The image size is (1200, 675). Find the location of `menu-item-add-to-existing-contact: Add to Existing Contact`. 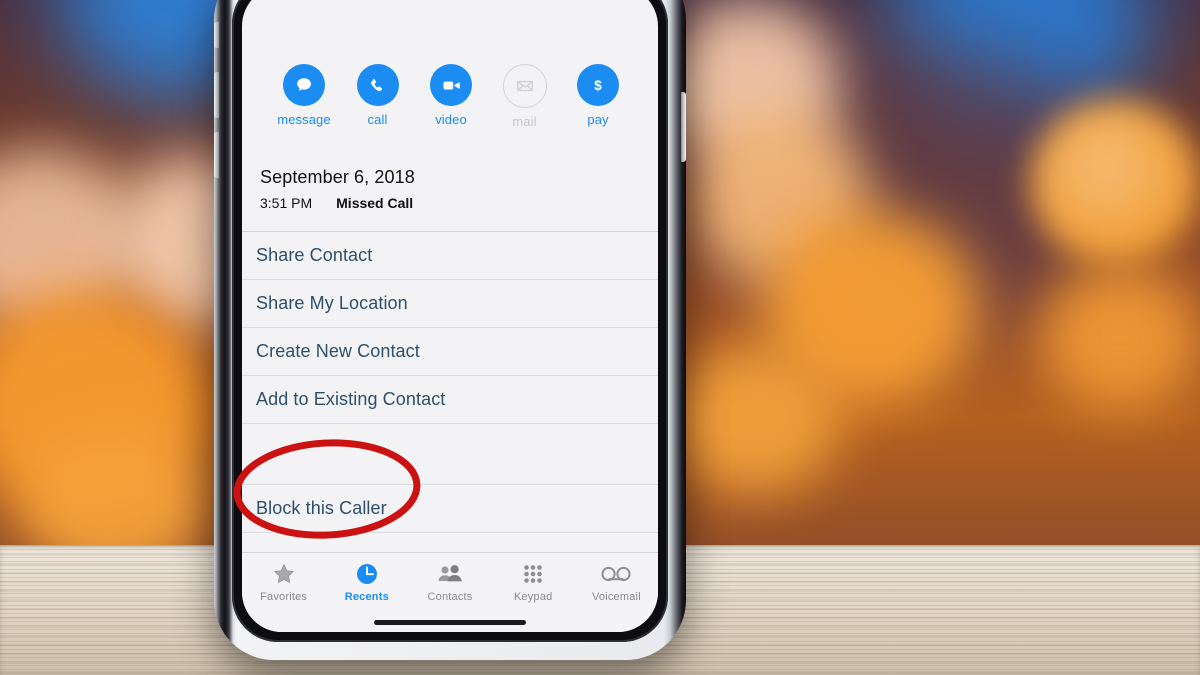

menu-item-add-to-existing-contact: Add to Existing Contact is located at coordinates (450, 399).